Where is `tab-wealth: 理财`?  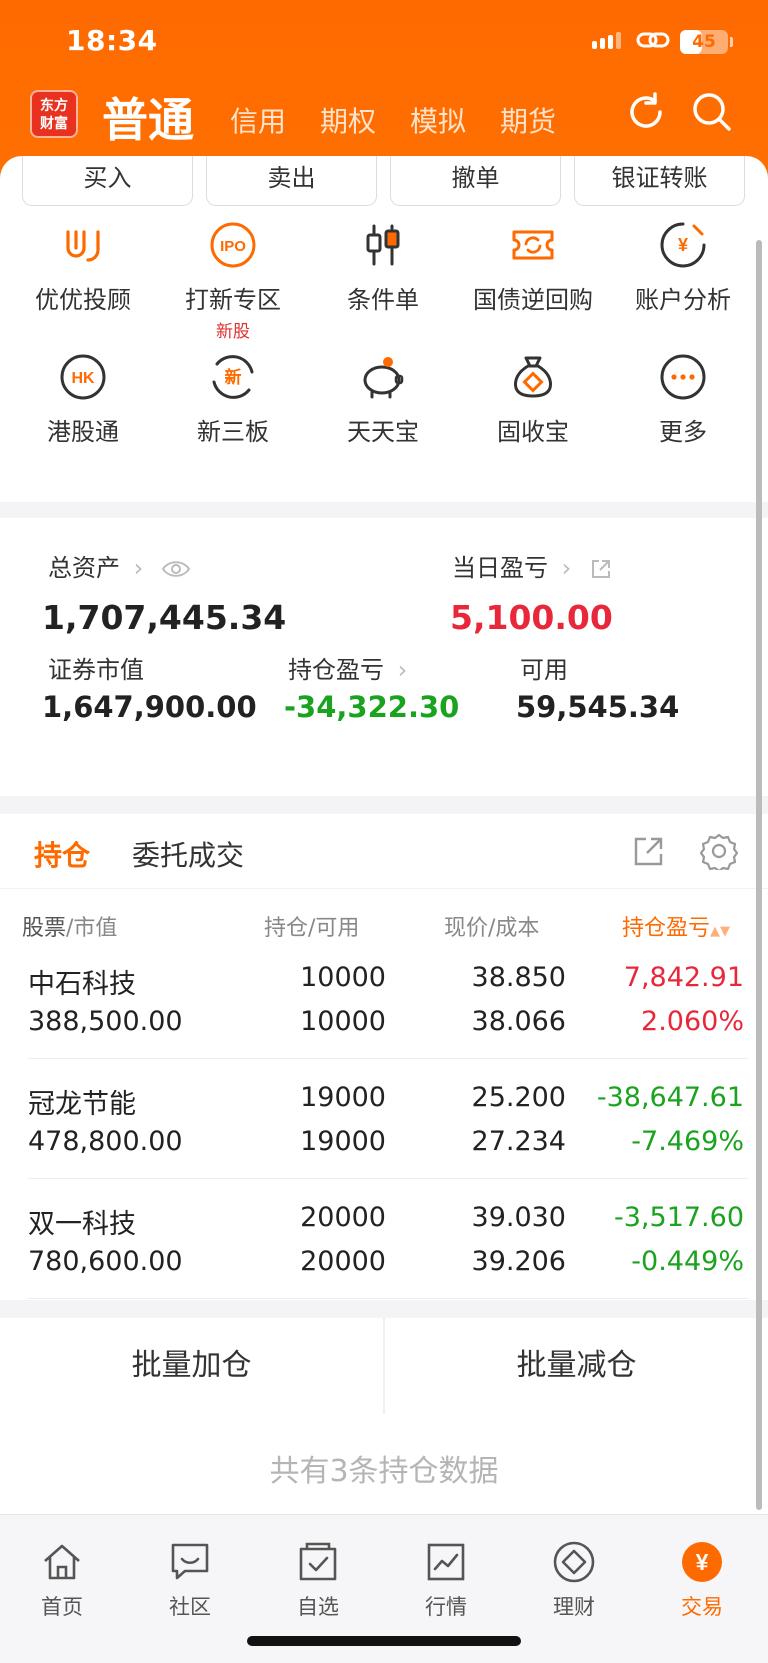
tab-wealth: 理财 is located at coordinates (574, 1580).